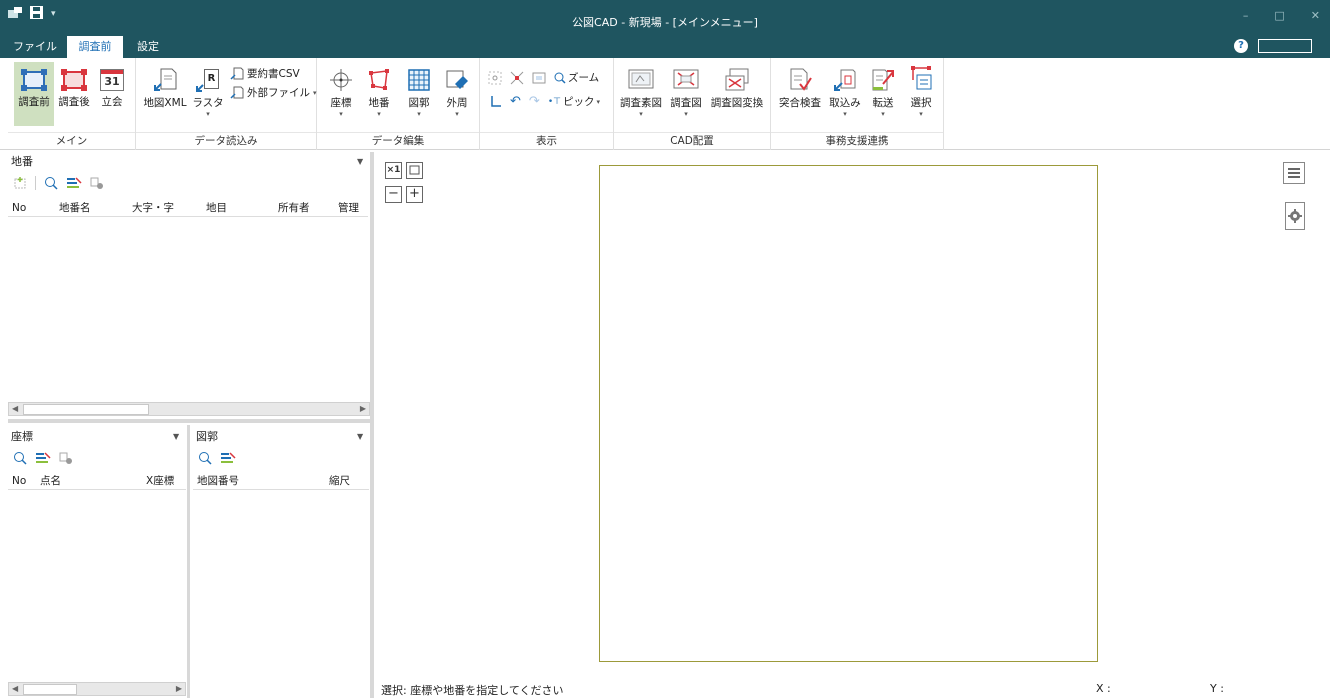 Image resolution: width=1330 pixels, height=698 pixels. What do you see at coordinates (341, 80) in the screenshot?
I see `crosshair-icon` at bounding box center [341, 80].